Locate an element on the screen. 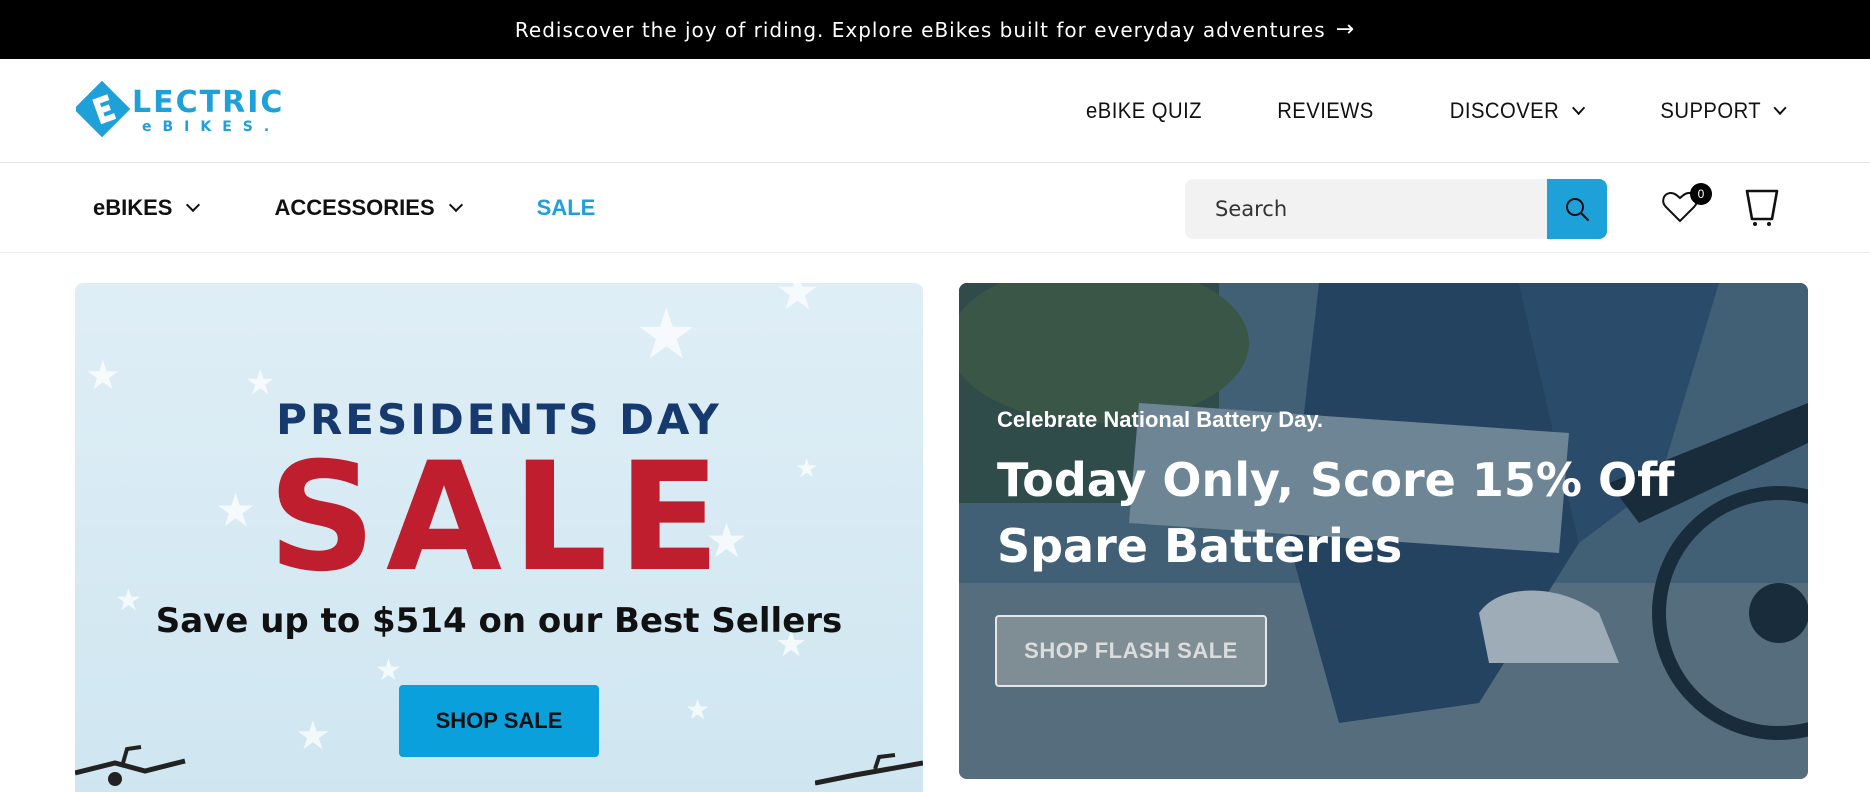 The width and height of the screenshot is (1870, 792). wishlist-count-badge: 0 is located at coordinates (1701, 194).